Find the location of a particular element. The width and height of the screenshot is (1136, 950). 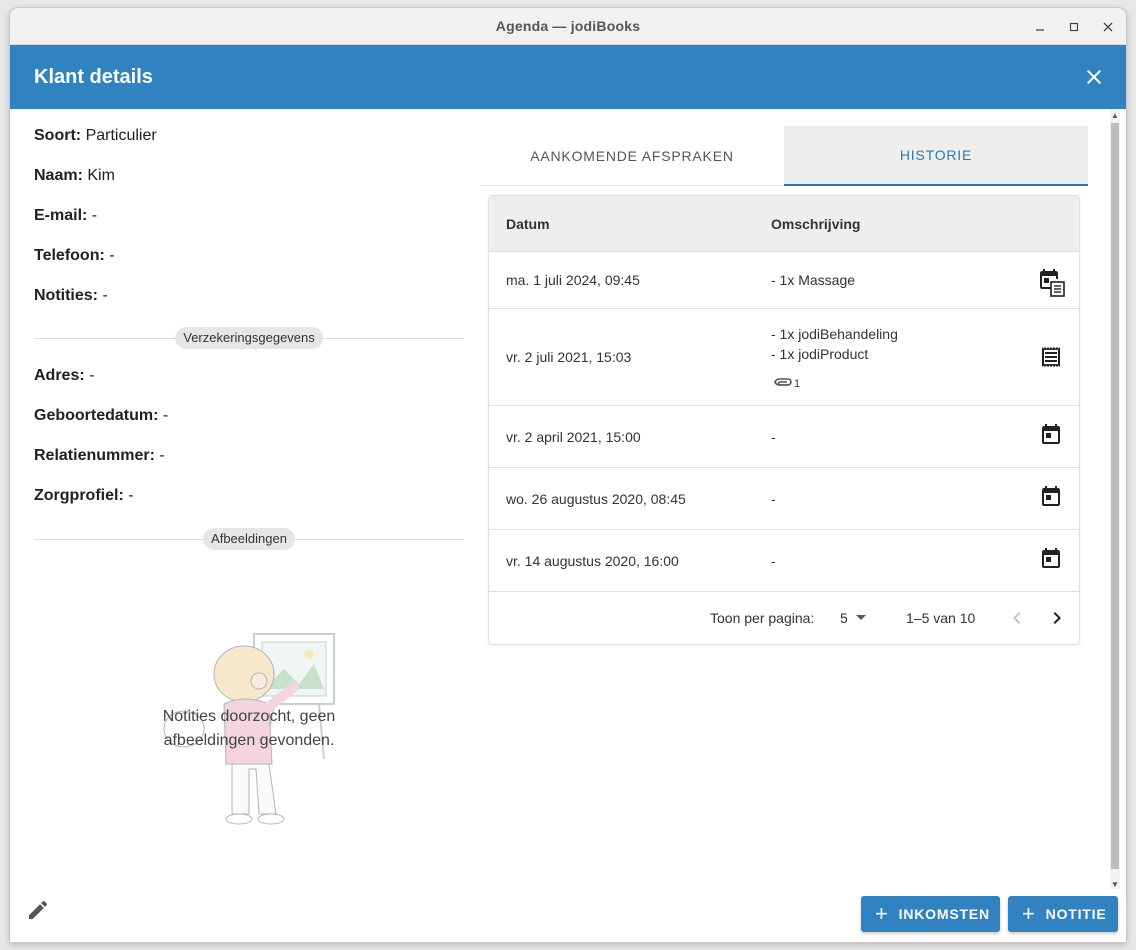

table-header: Datum Omschrijving is located at coordinates (784, 224).